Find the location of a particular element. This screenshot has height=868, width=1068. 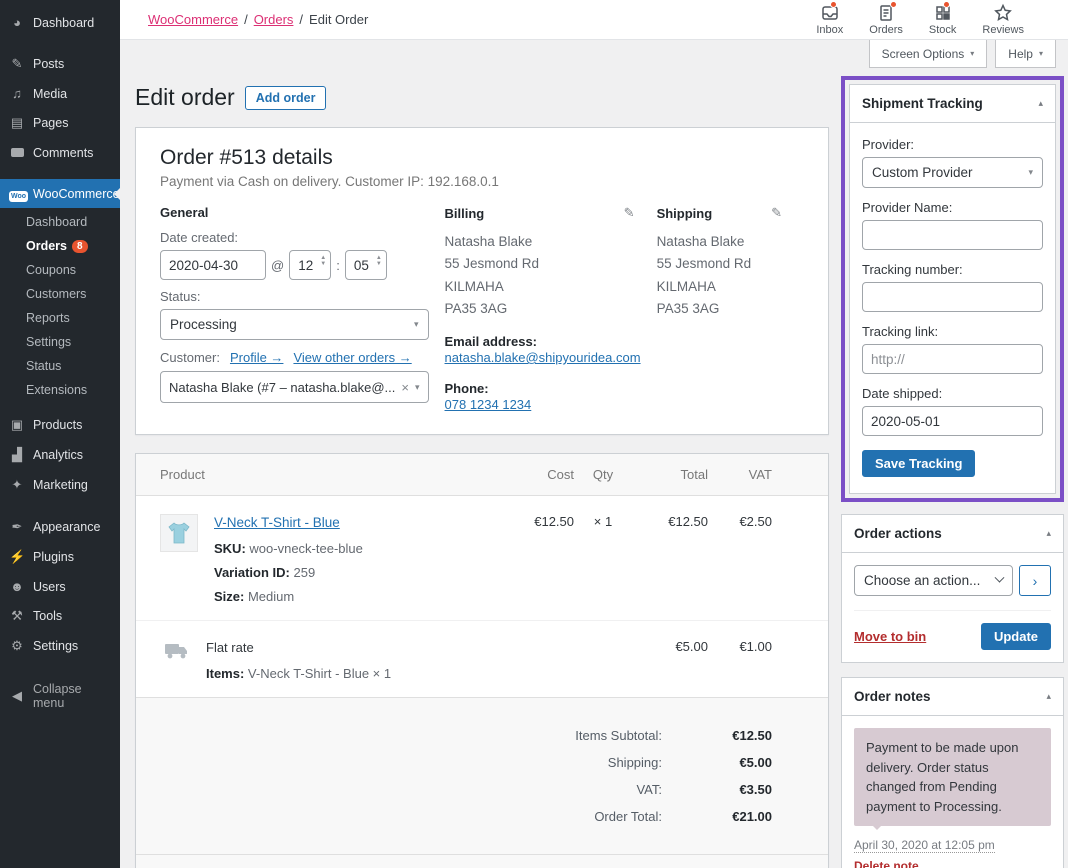

users-icon: ☻ is located at coordinates (17, 586).